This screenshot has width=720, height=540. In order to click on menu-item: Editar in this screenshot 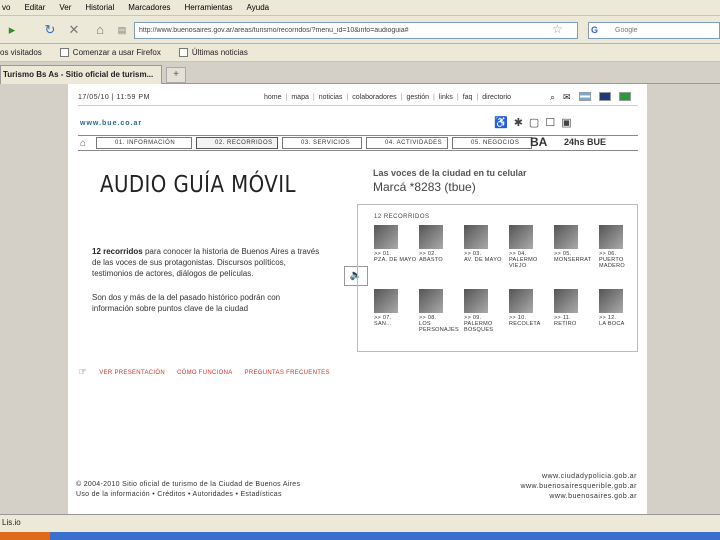, I will do `click(34, 7)`.